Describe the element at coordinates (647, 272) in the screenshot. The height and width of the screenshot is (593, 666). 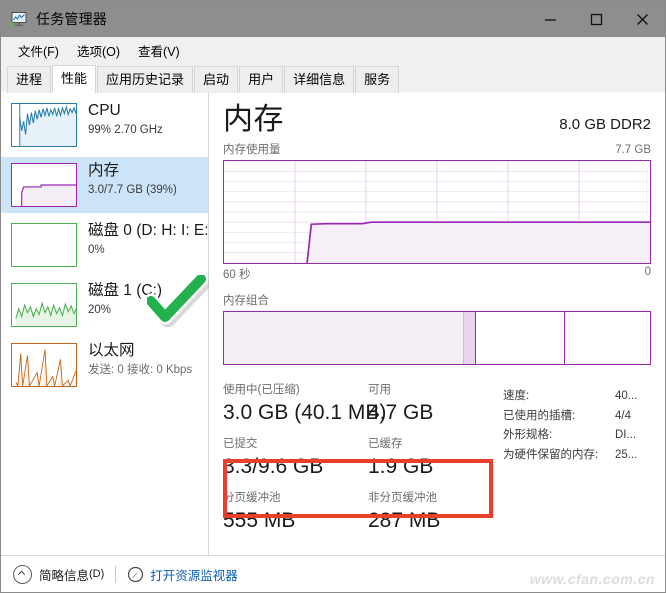
I see `axis-label-right: 0` at that location.